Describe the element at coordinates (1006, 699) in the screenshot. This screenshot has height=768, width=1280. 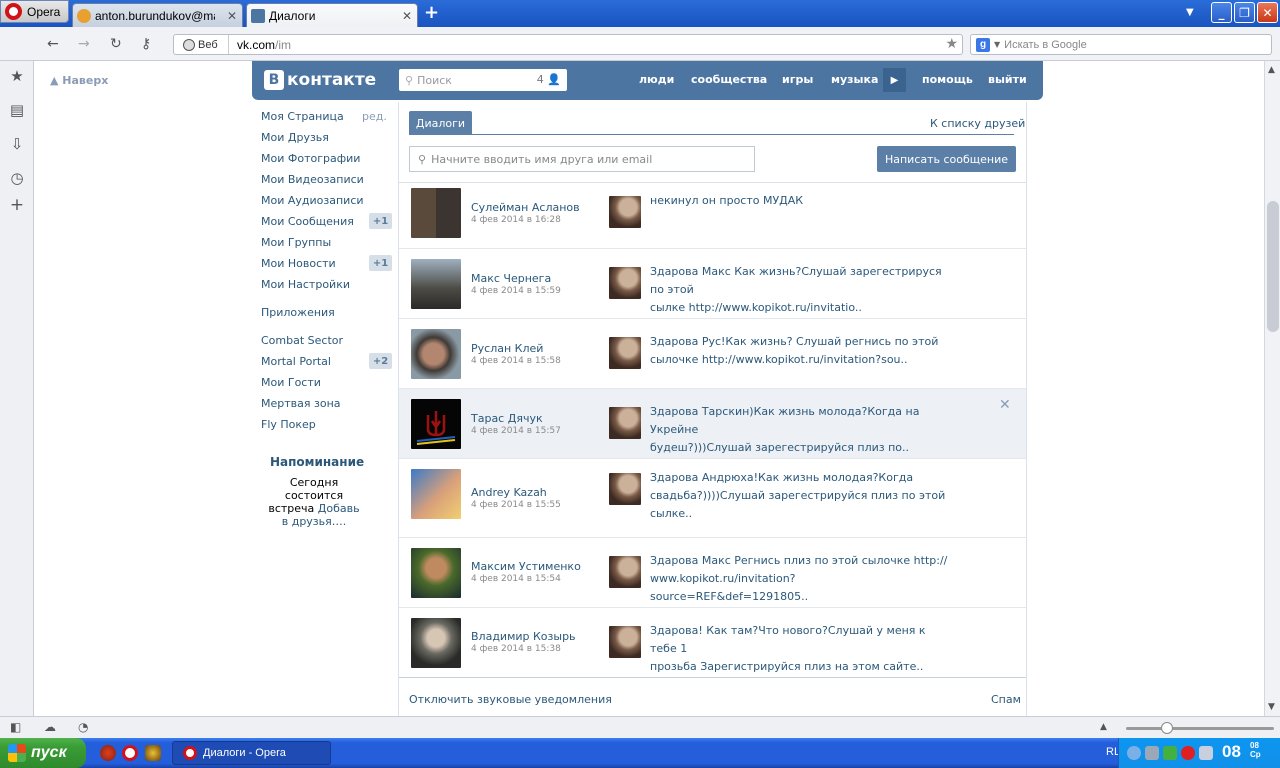
I see `spam-link: Спам` at that location.